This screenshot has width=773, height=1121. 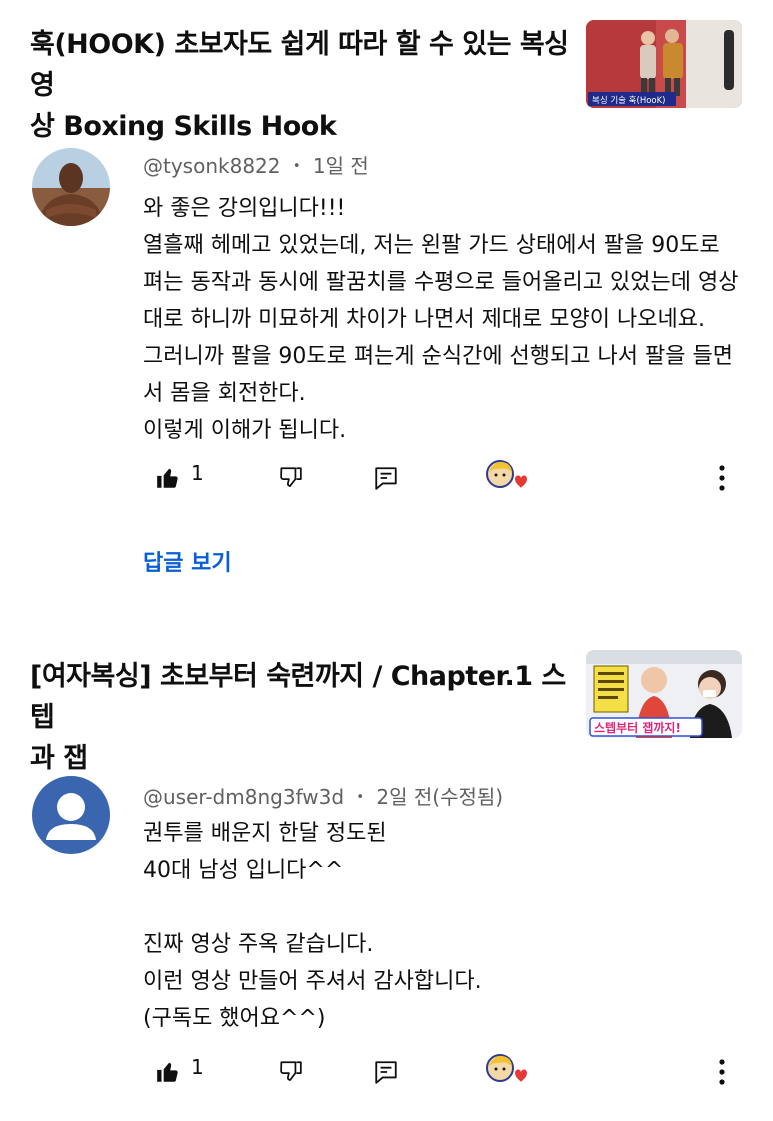 What do you see at coordinates (312, 981) in the screenshot?
I see `comment-line: 이런 영상 만들어 주셔서 감사합니다.` at bounding box center [312, 981].